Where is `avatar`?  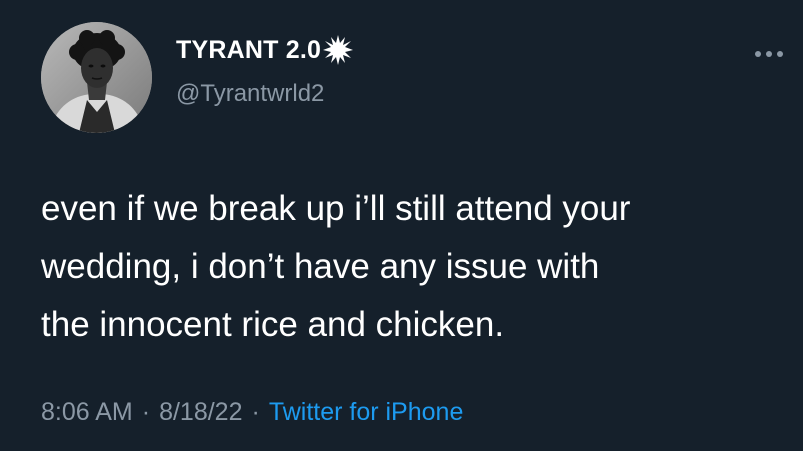 avatar is located at coordinates (96, 77).